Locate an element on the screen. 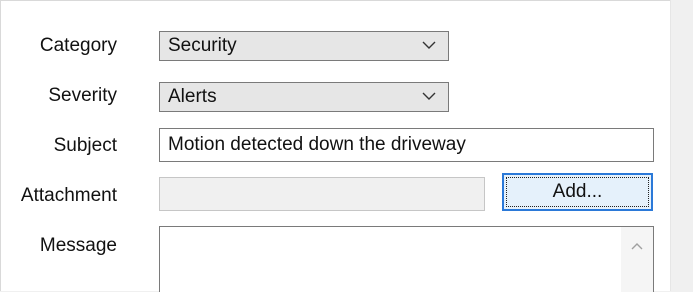 This screenshot has height=292, width=693. subject-value: Motion detected down the driveway is located at coordinates (317, 144).